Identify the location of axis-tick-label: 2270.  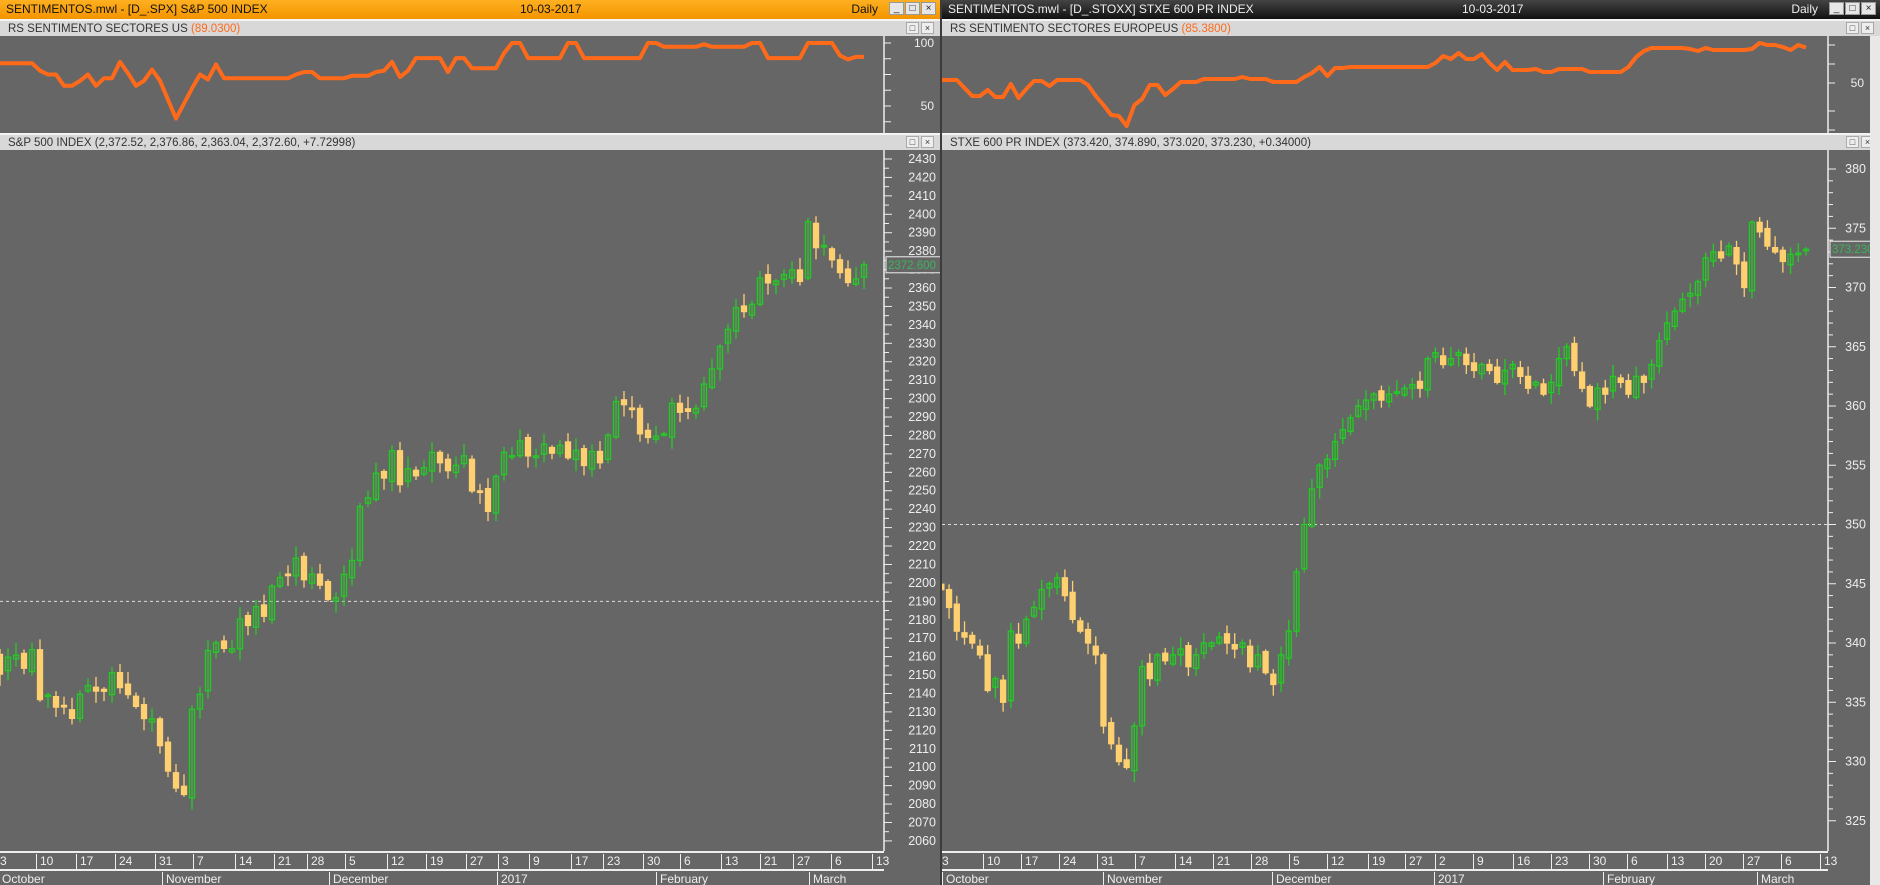
(922, 454).